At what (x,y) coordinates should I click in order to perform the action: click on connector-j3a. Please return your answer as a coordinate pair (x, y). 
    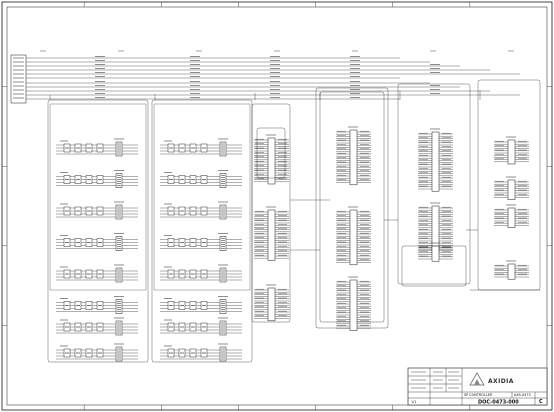
    Looking at the image, I should click on (271, 159).